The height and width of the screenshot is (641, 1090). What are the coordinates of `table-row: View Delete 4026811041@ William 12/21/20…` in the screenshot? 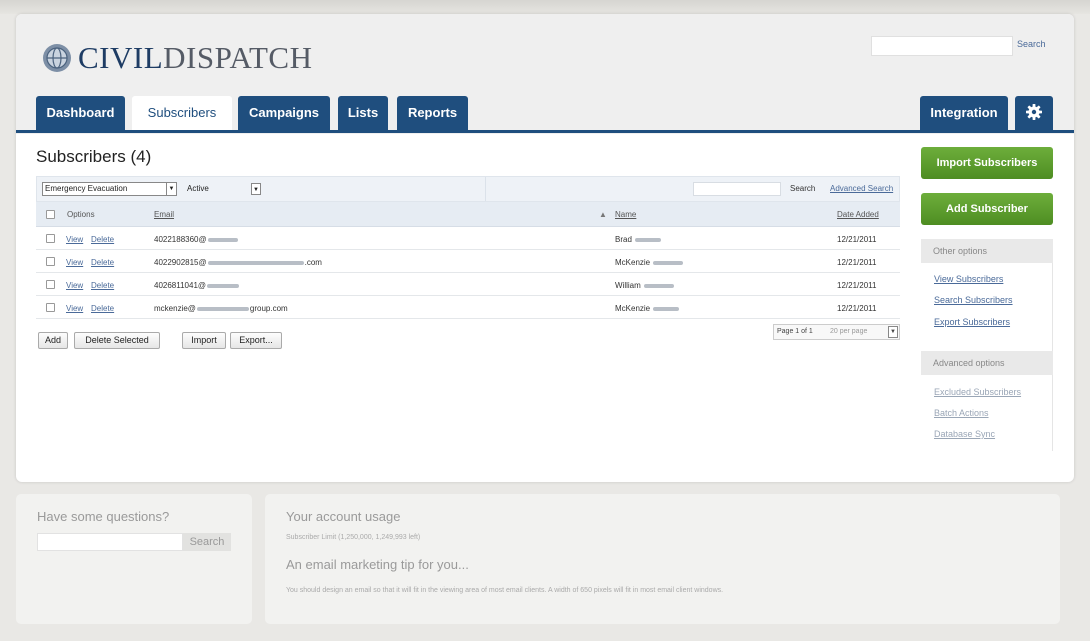 It's located at (468, 284).